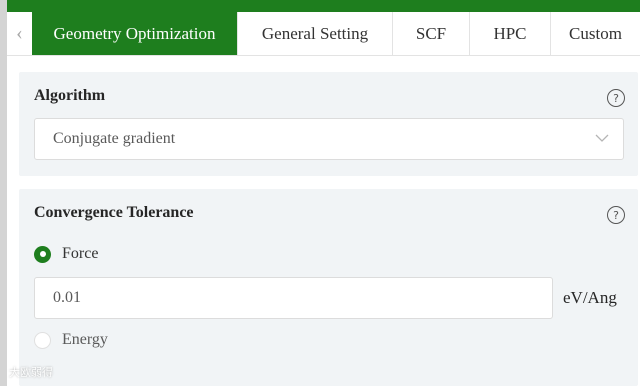 Image resolution: width=640 pixels, height=386 pixels. Describe the element at coordinates (431, 33) in the screenshot. I see `tab-scf: SCF` at that location.